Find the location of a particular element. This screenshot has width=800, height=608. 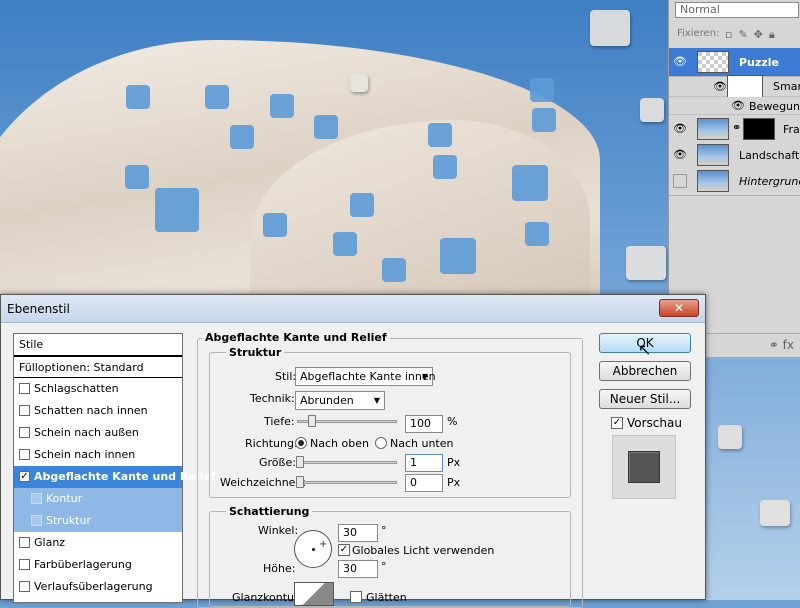

size-slider is located at coordinates (346, 462).